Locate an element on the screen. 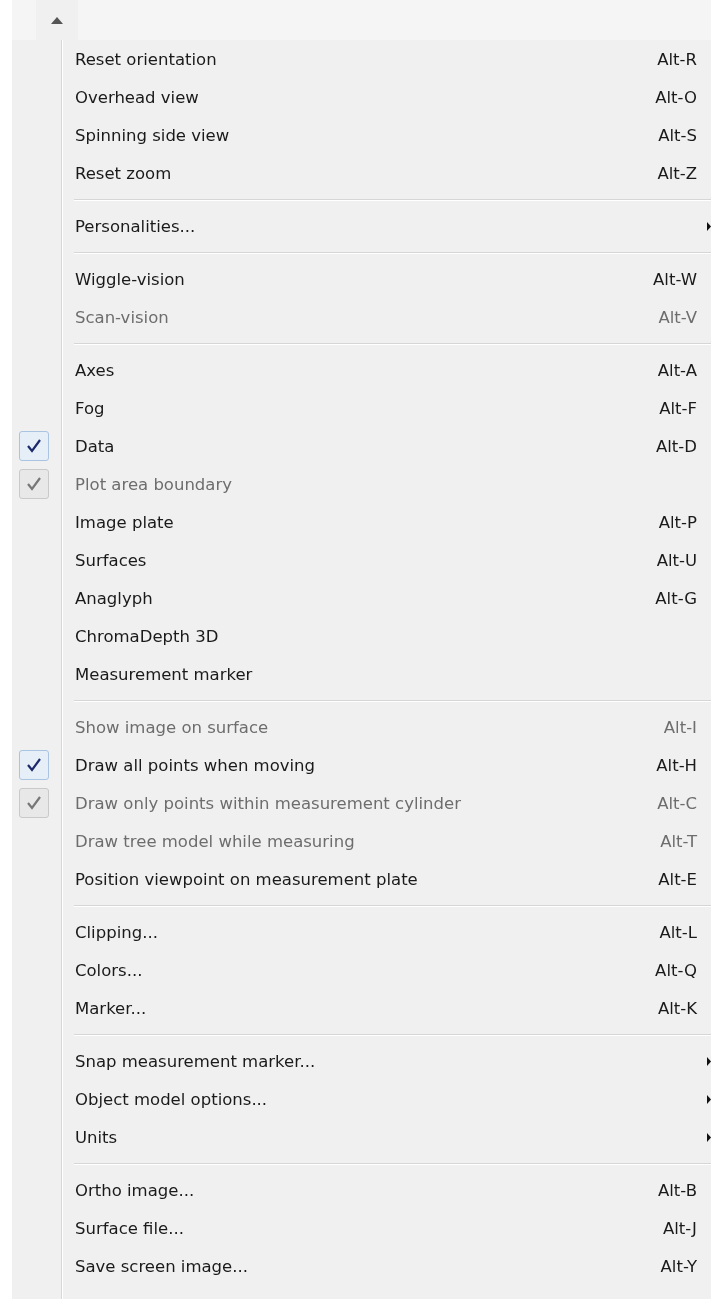 Image resolution: width=711 pixels, height=1299 pixels. shortcut-text: Alt-V is located at coordinates (677, 317).